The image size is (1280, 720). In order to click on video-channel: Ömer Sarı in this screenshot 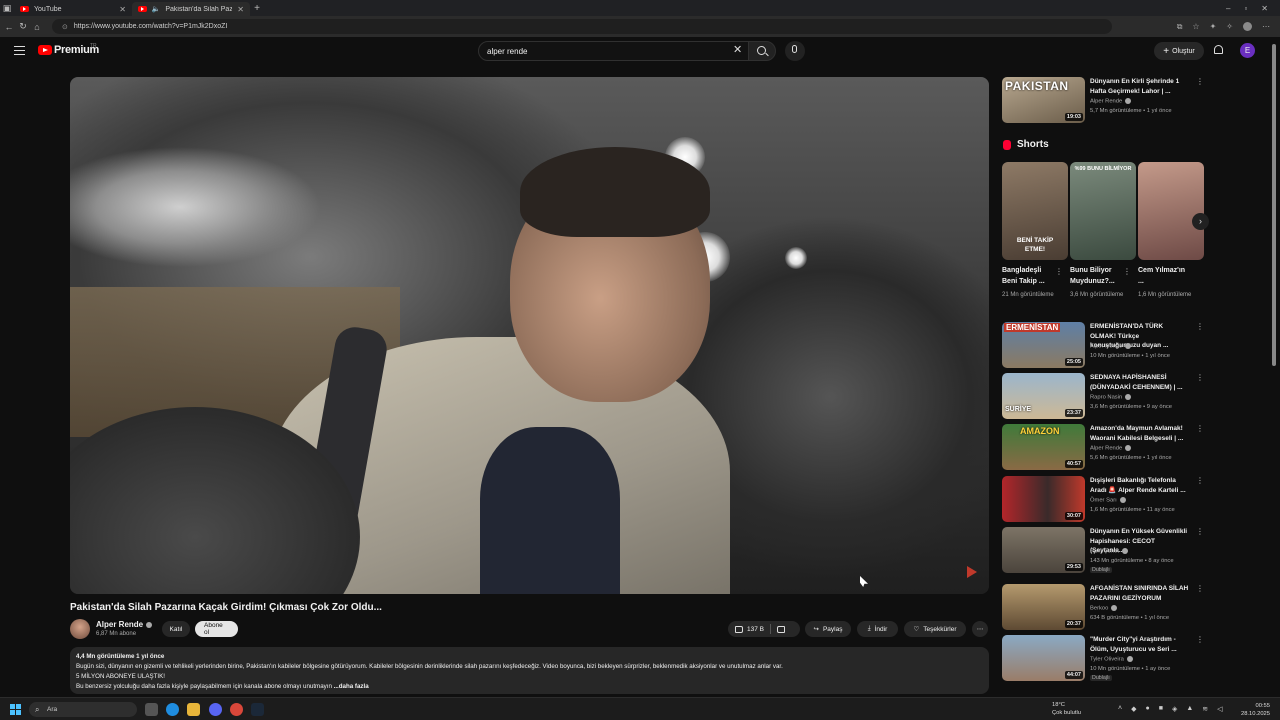, I will do `click(1108, 500)`.